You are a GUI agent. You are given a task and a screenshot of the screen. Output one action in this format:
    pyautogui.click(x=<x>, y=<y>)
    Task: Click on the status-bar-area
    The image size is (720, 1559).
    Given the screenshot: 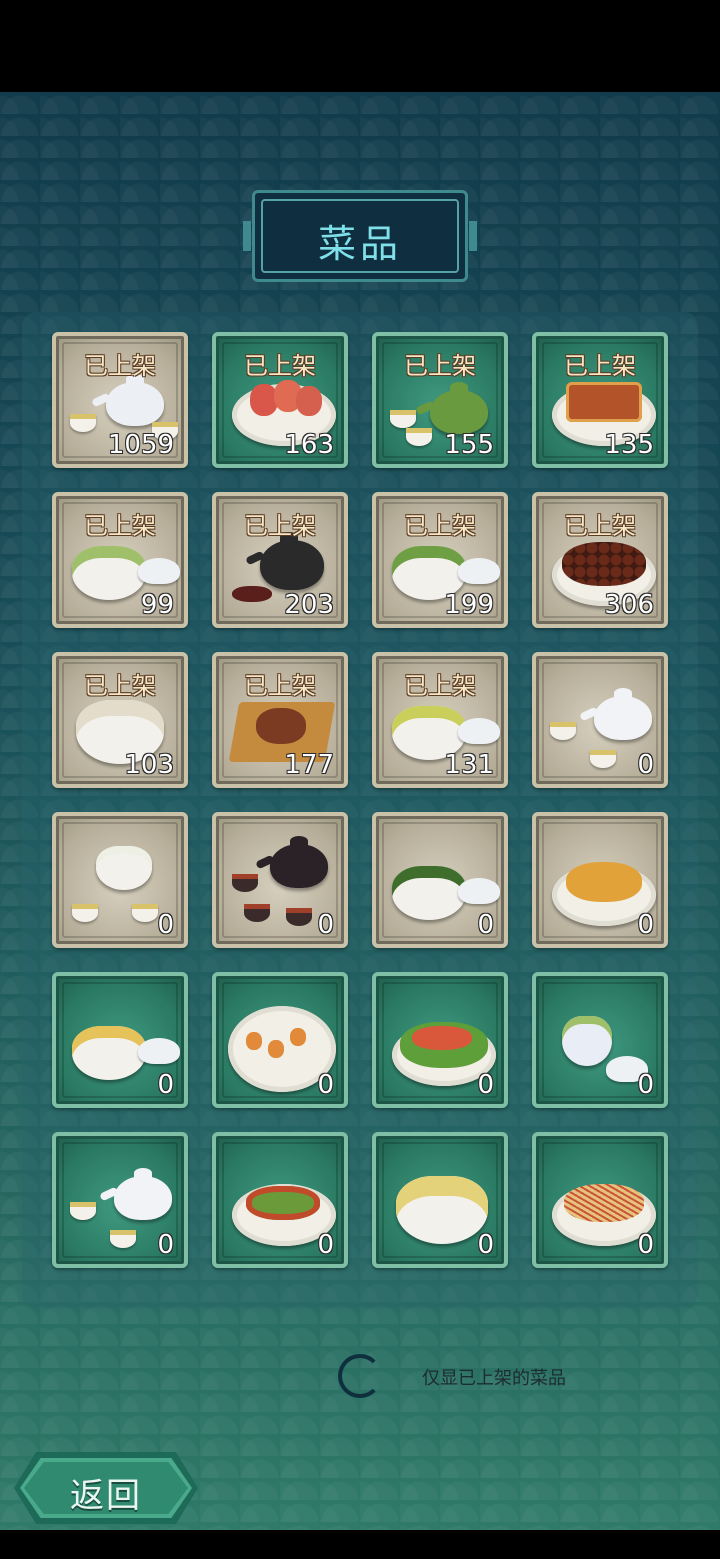 What is the action you would take?
    pyautogui.click(x=360, y=46)
    